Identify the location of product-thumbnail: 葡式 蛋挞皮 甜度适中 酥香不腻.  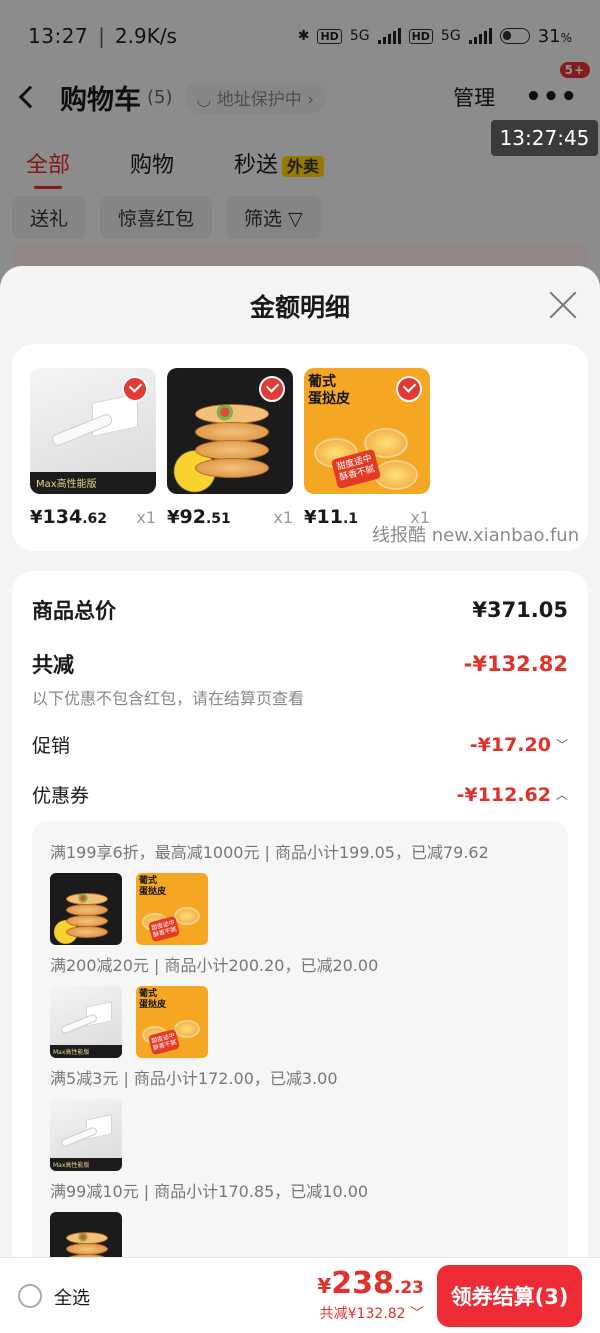
(367, 431).